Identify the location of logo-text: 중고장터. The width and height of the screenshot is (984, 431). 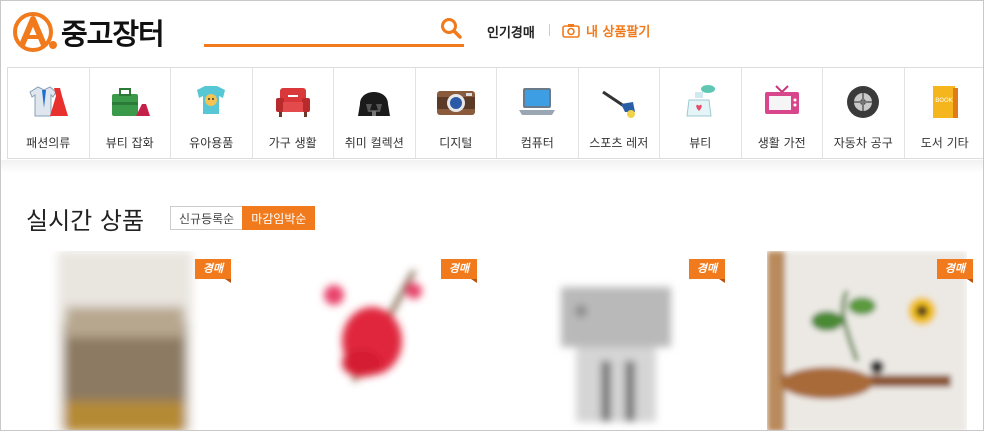
(113, 34).